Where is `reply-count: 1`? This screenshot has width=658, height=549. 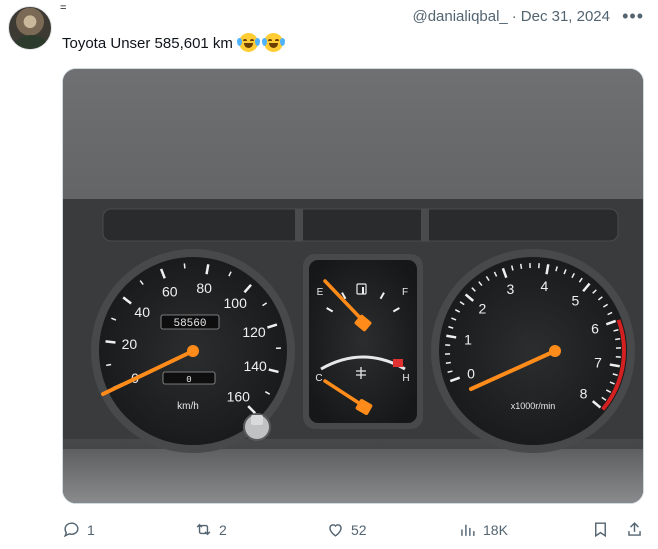
reply-count: 1 is located at coordinates (91, 529).